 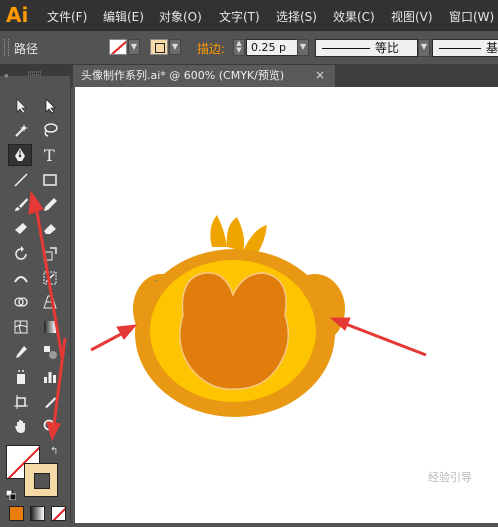 I want to click on type-tool-icon: T, so click(x=50, y=155).